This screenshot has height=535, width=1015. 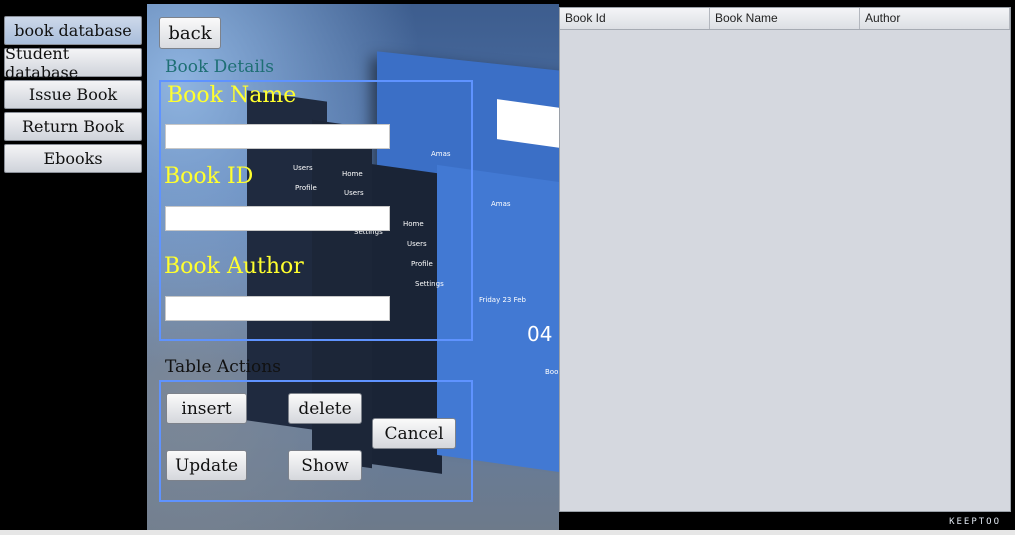 I want to click on bg-text: Amas, so click(x=501, y=204).